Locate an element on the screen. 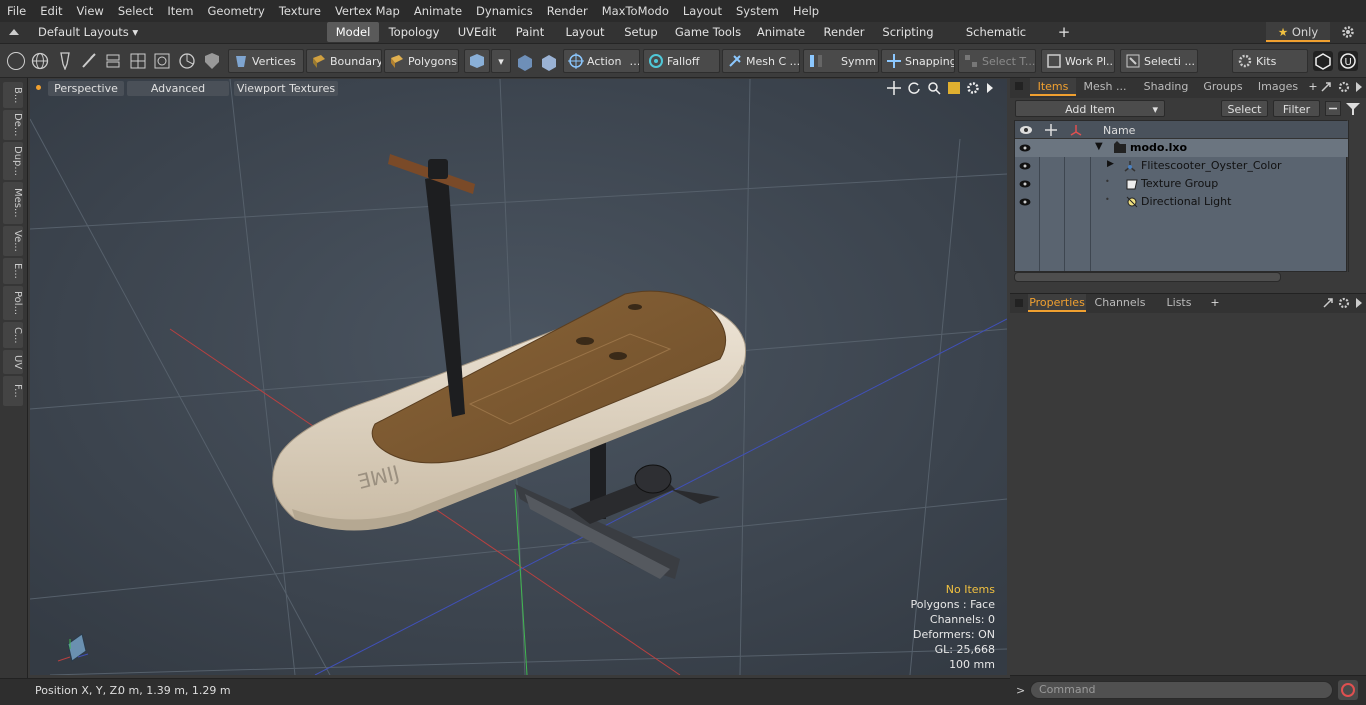 Image resolution: width=1366 pixels, height=705 pixels. brush-icon is located at coordinates (89, 61).